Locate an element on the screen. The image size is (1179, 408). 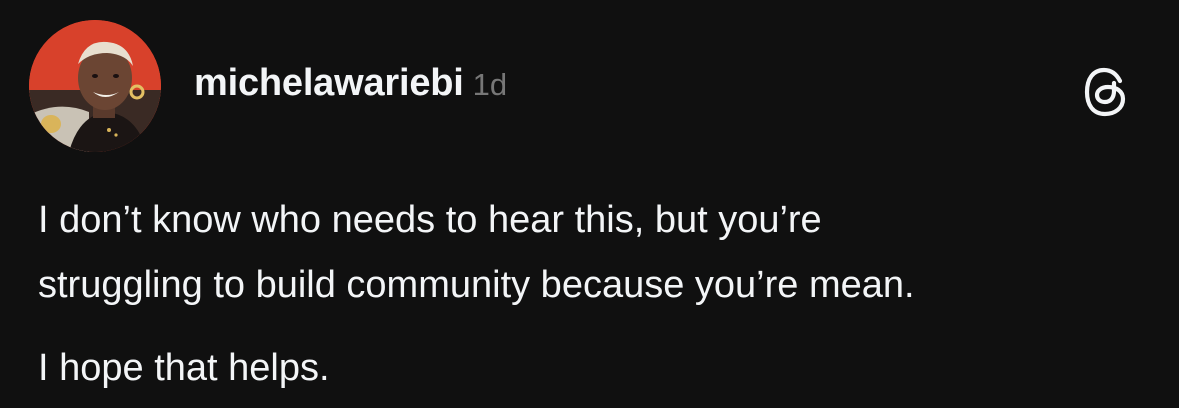
avatar is located at coordinates (95, 86).